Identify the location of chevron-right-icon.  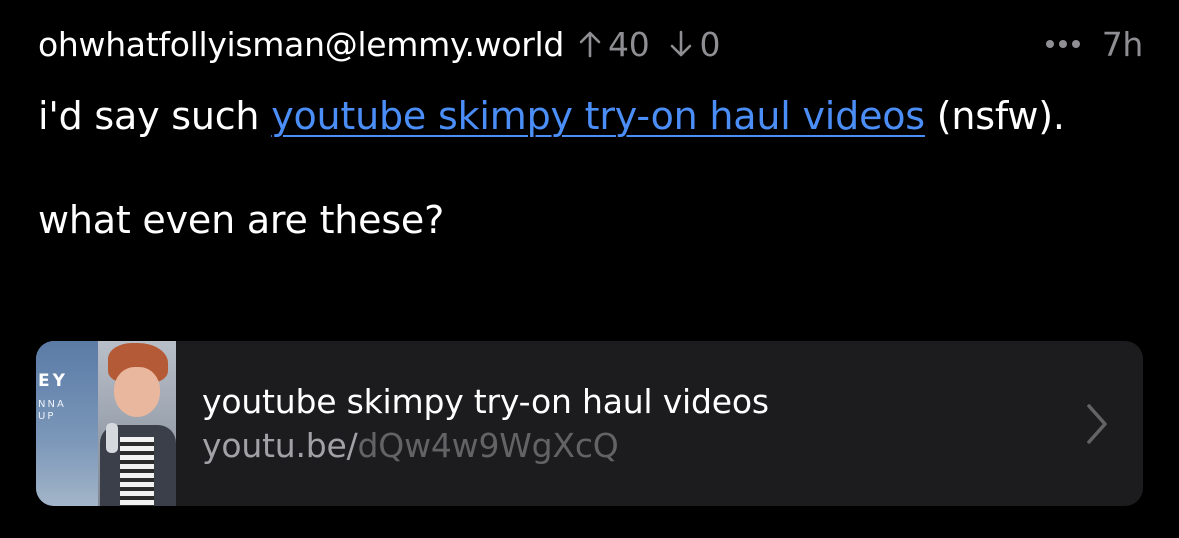
(1097, 424).